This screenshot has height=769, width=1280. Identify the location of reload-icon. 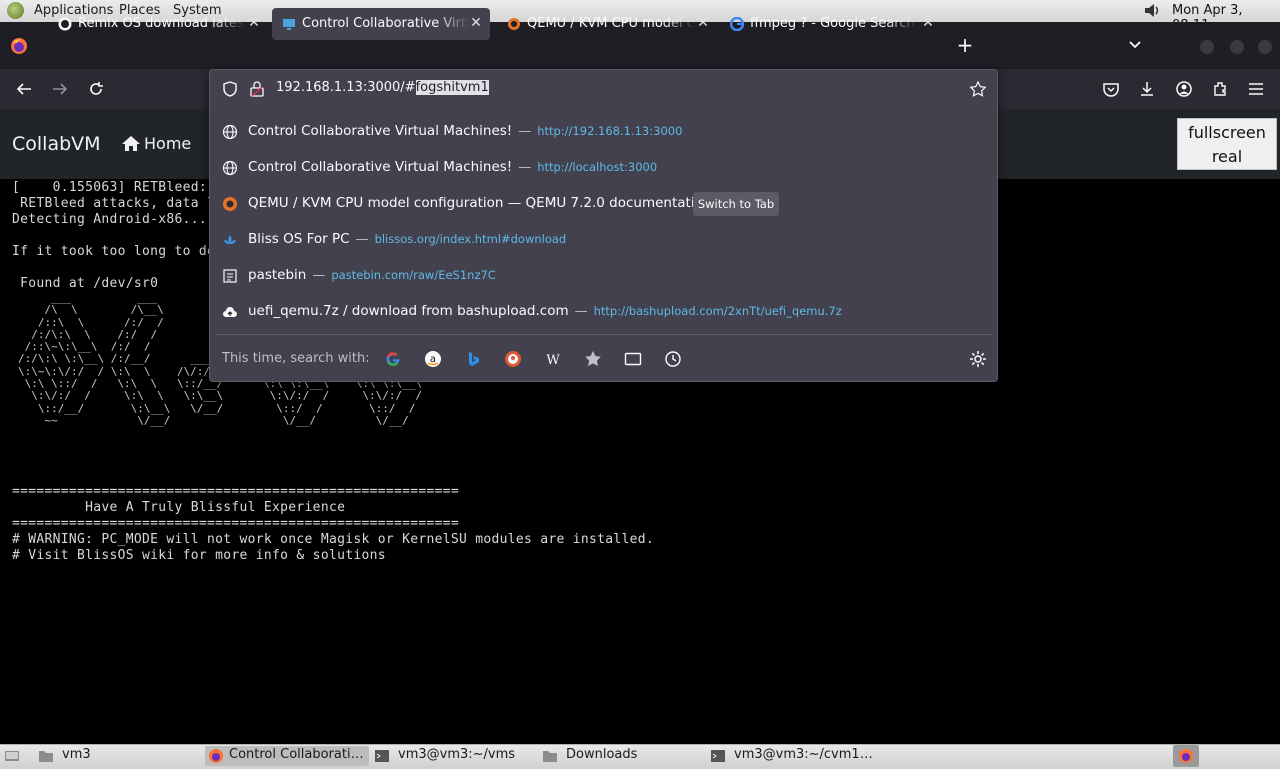
(96, 89).